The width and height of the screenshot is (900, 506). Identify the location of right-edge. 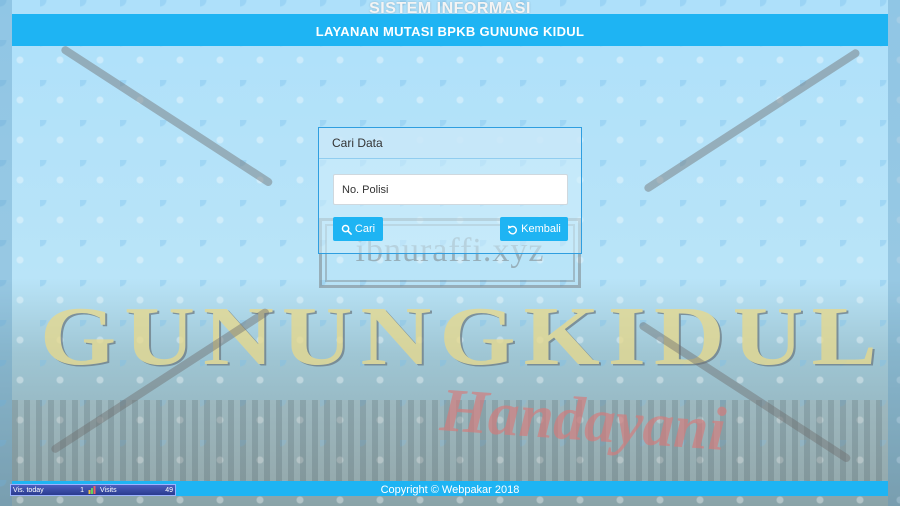
(894, 253).